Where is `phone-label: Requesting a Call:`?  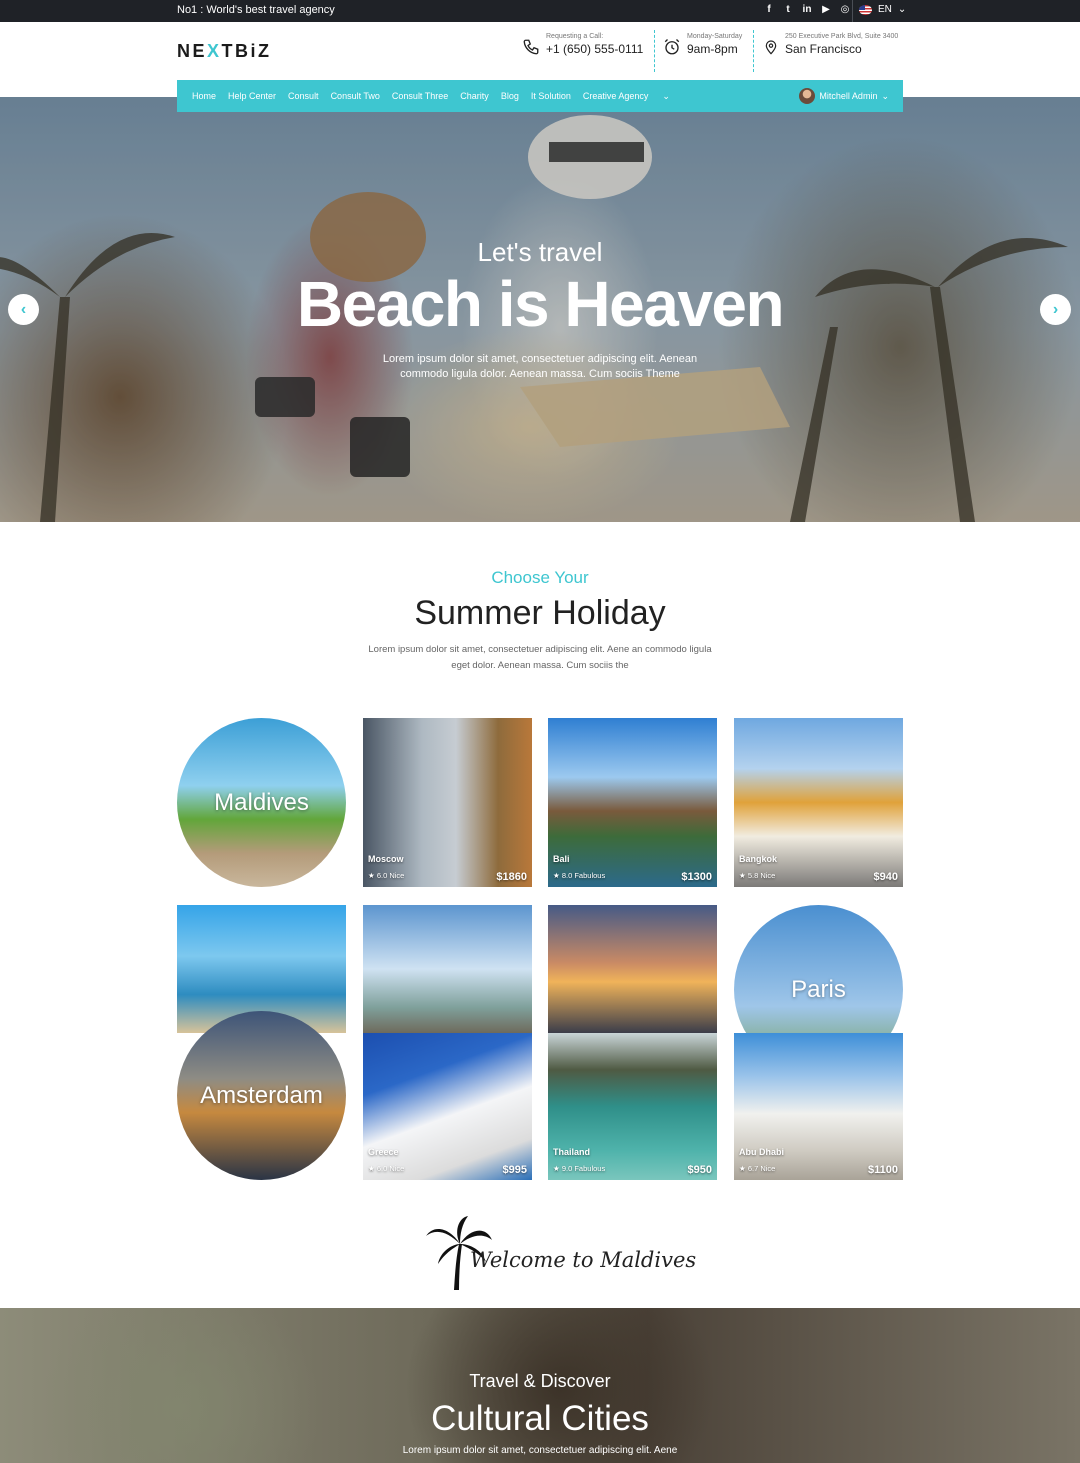
phone-label: Requesting a Call: is located at coordinates (575, 36).